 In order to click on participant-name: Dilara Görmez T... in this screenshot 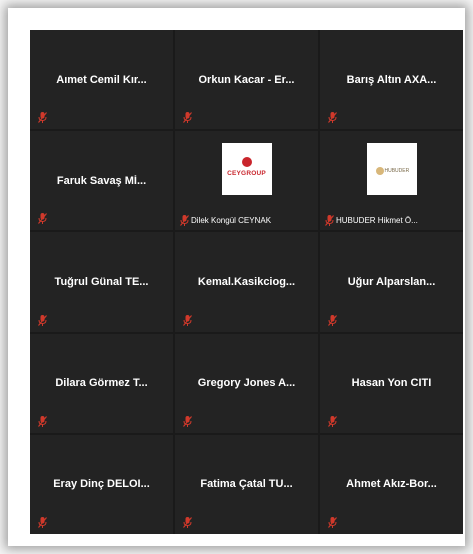, I will do `click(101, 383)`.